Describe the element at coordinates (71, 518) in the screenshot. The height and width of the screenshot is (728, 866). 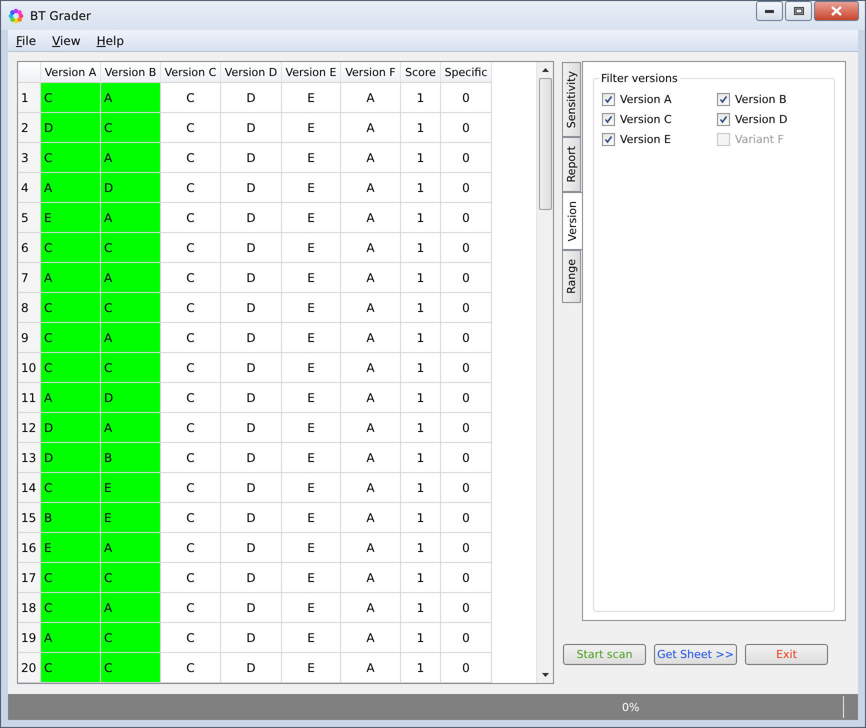
I see `table-cell: B` at that location.